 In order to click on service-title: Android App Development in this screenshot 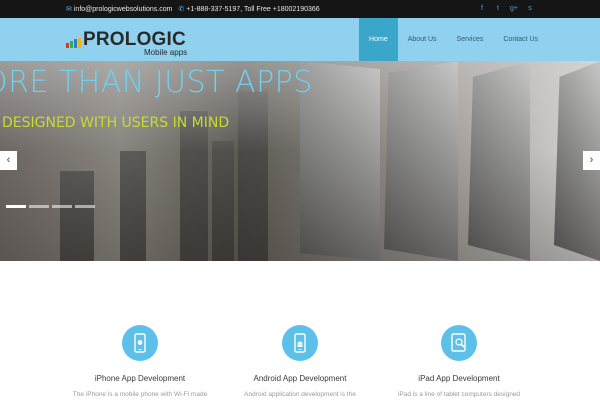, I will do `click(300, 378)`.